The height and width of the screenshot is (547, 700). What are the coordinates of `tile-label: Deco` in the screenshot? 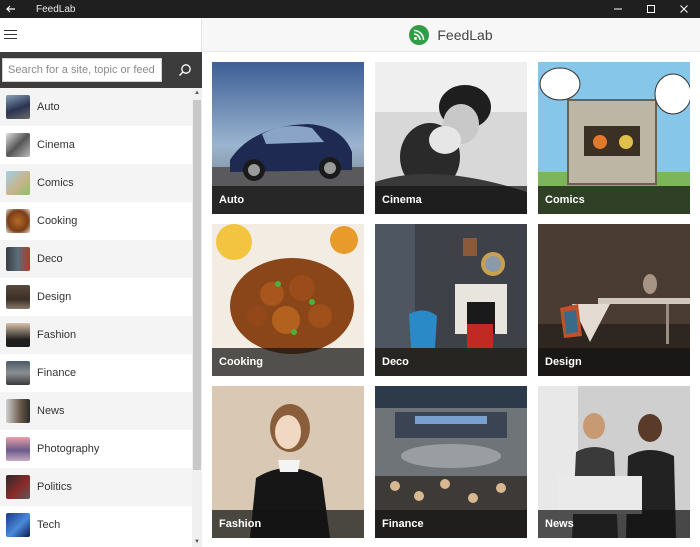 It's located at (395, 362).